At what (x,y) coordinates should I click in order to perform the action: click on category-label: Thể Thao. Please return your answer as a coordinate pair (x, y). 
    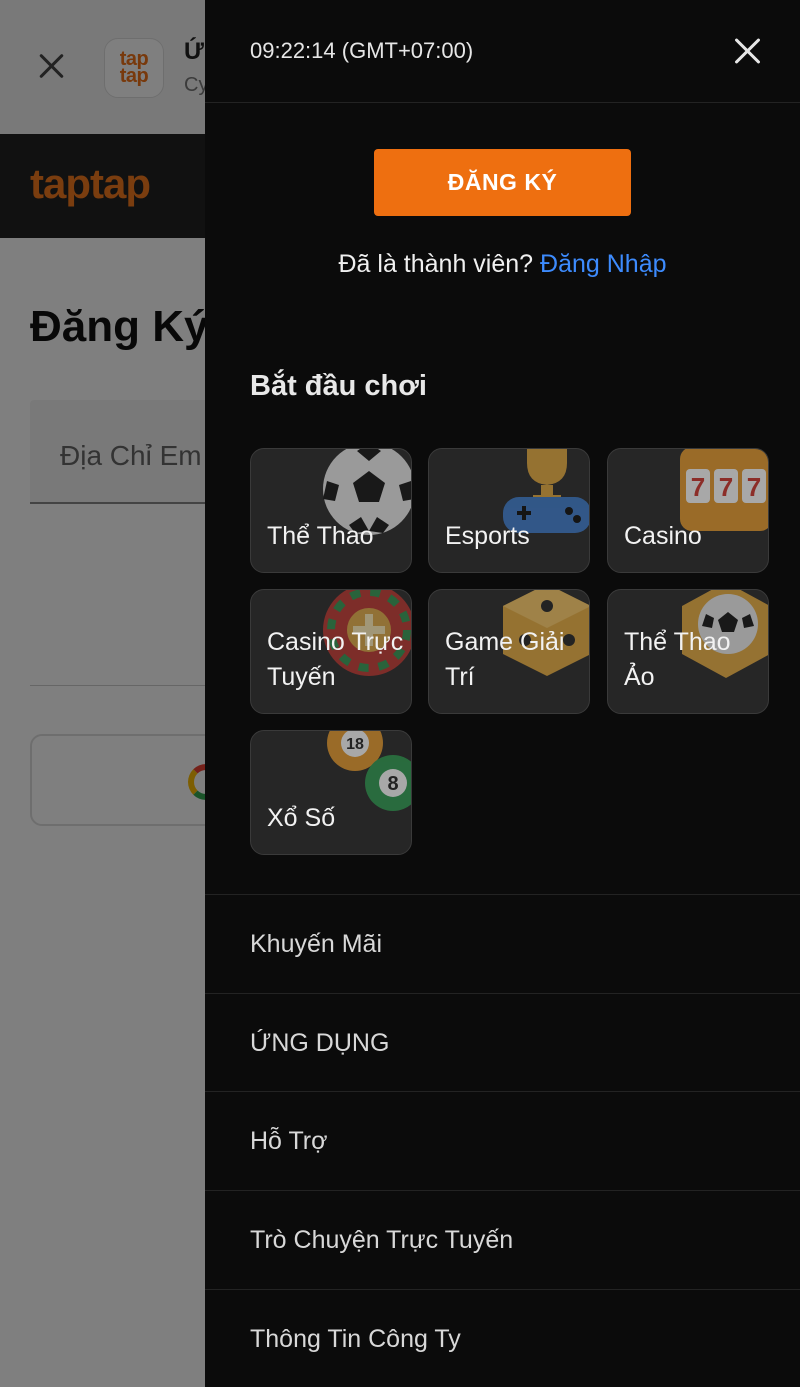
    Looking at the image, I should click on (320, 536).